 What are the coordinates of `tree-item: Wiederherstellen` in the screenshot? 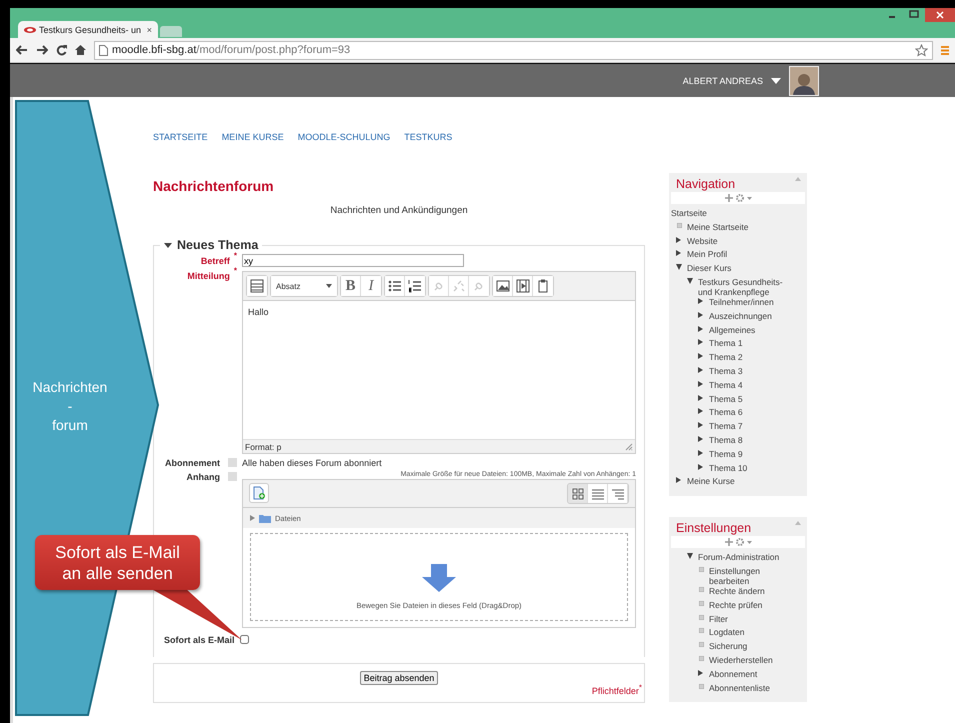 It's located at (757, 659).